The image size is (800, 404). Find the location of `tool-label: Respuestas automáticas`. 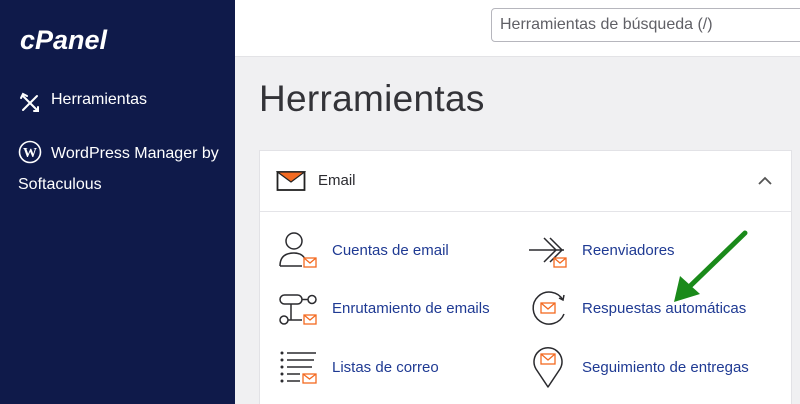

tool-label: Respuestas automáticas is located at coordinates (664, 308).